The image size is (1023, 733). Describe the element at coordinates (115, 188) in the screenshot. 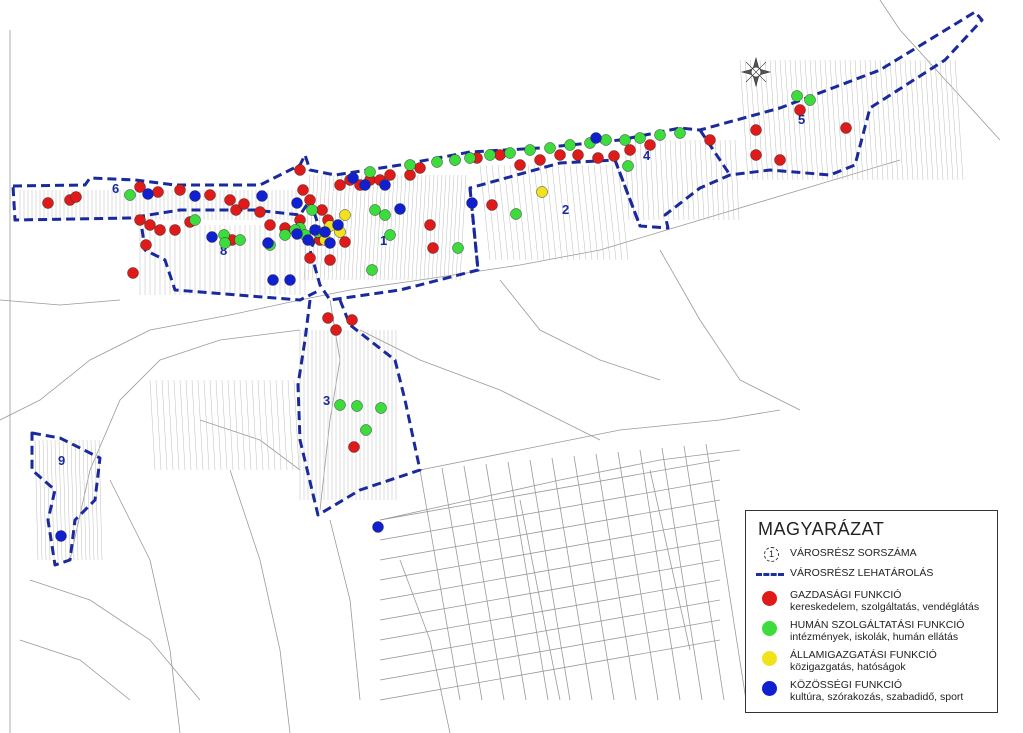

I see `district-label-6: 6` at that location.